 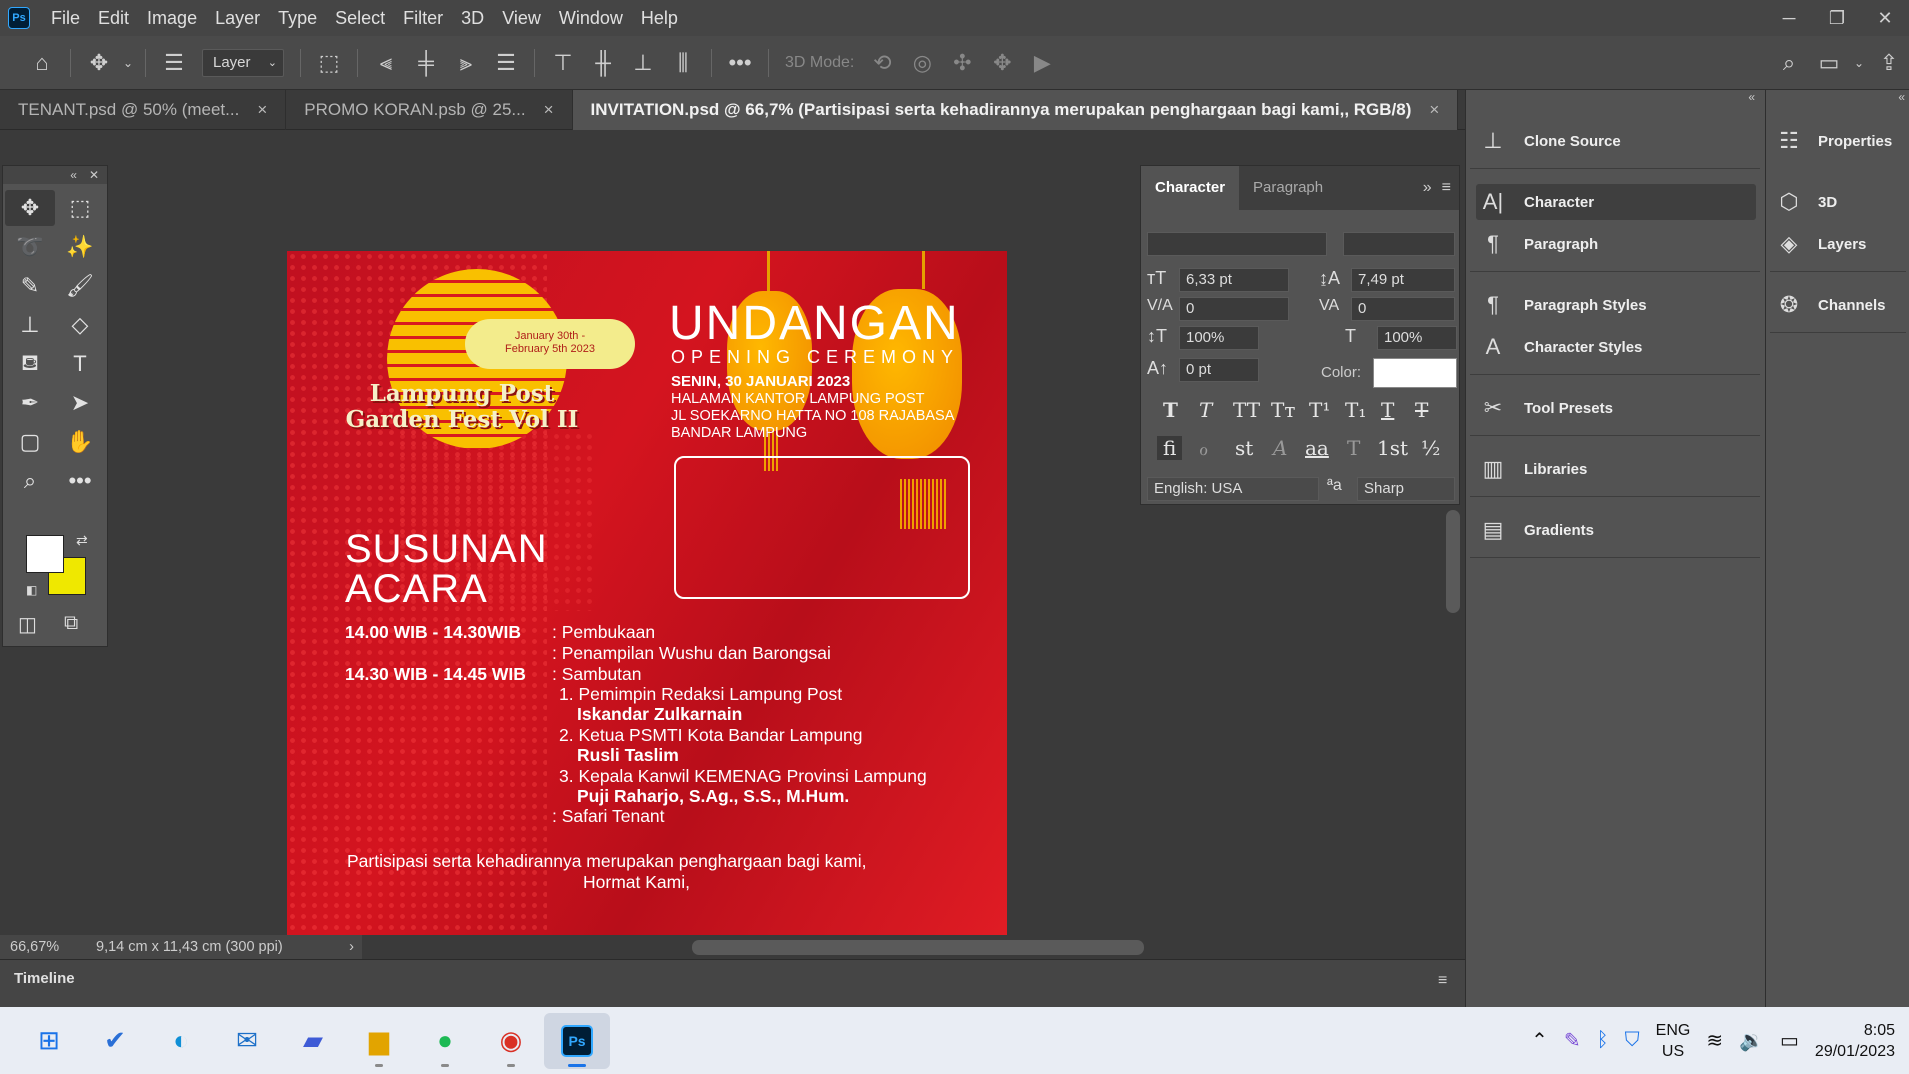 I want to click on volume-icon: 🔉, so click(x=1751, y=1040).